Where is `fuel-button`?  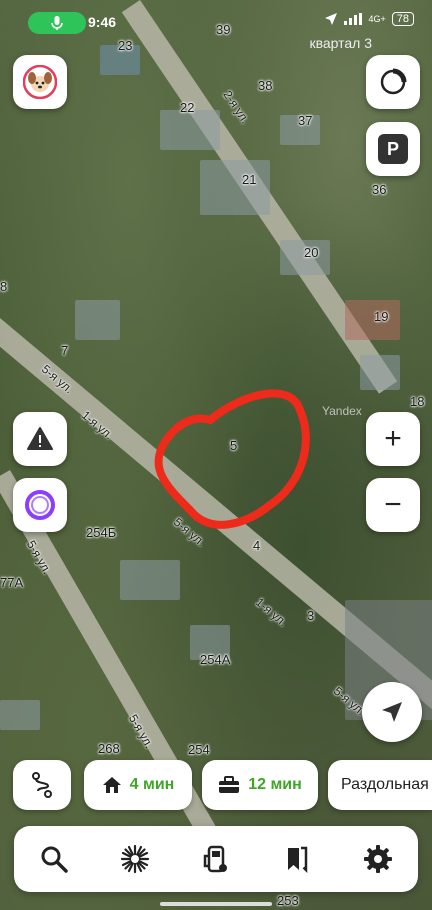
fuel-button is located at coordinates (216, 859).